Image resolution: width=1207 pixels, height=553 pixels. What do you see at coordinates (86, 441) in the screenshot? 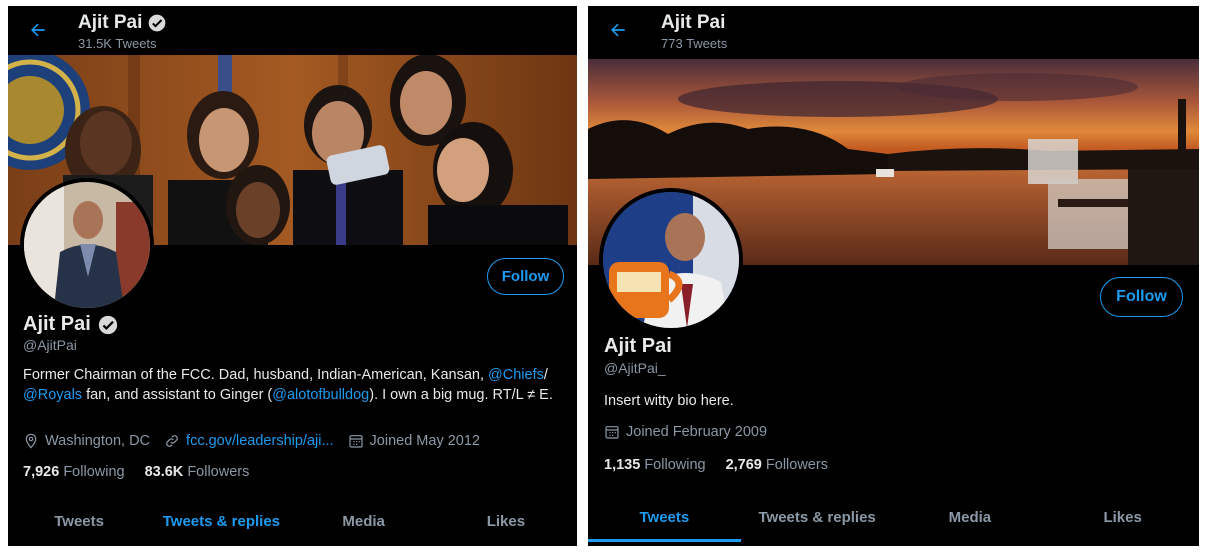
I see `location-item: Washington, DC` at bounding box center [86, 441].